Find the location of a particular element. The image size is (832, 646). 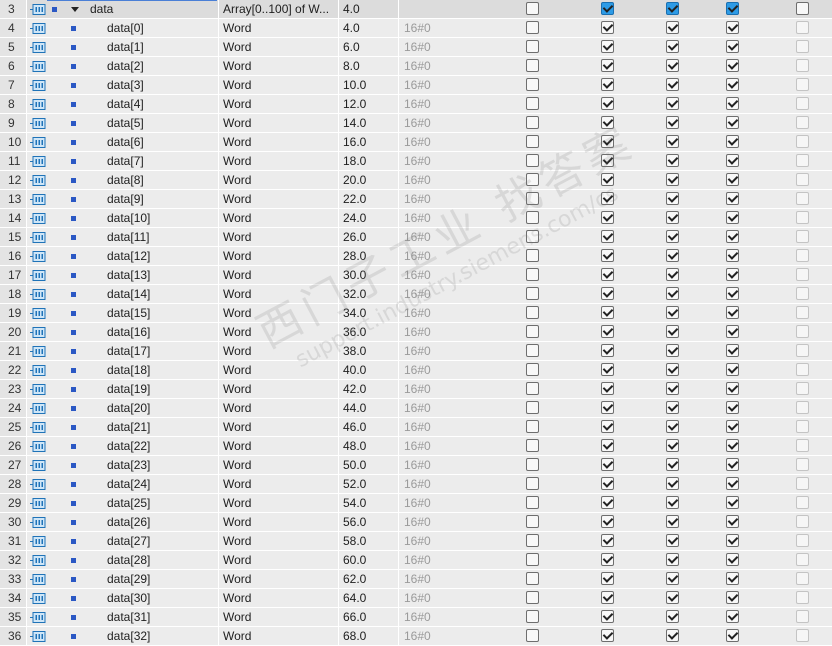

tag-name: data[3] is located at coordinates (170, 85).